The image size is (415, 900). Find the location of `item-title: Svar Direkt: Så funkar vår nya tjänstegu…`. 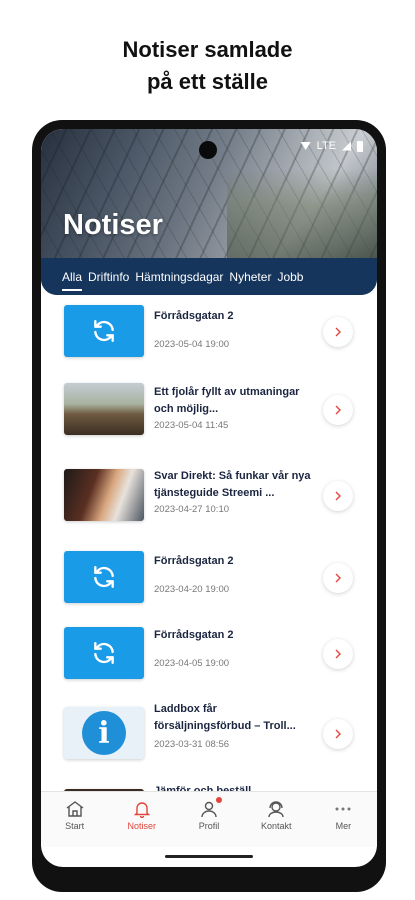

item-title: Svar Direkt: Så funkar vår nya tjänstegu… is located at coordinates (232, 484).